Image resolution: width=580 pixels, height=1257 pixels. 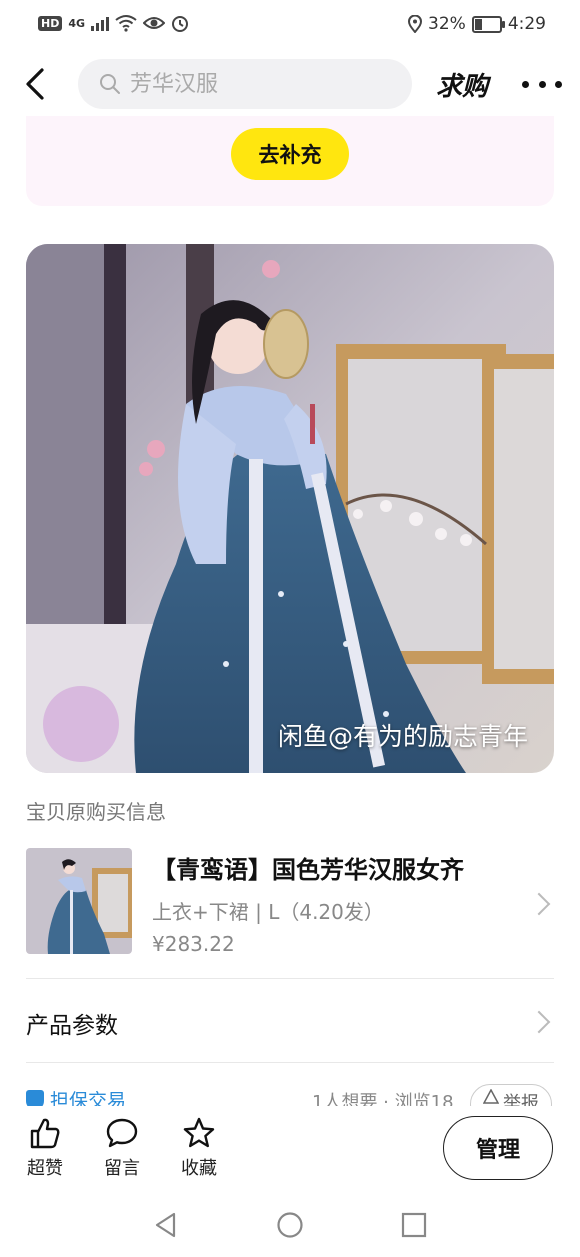 I want to click on guarantee-link: 担保交易, so click(x=76, y=1096).